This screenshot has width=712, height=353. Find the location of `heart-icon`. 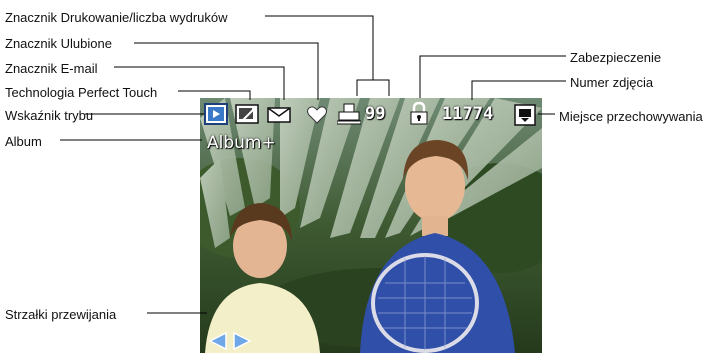

heart-icon is located at coordinates (317, 115).